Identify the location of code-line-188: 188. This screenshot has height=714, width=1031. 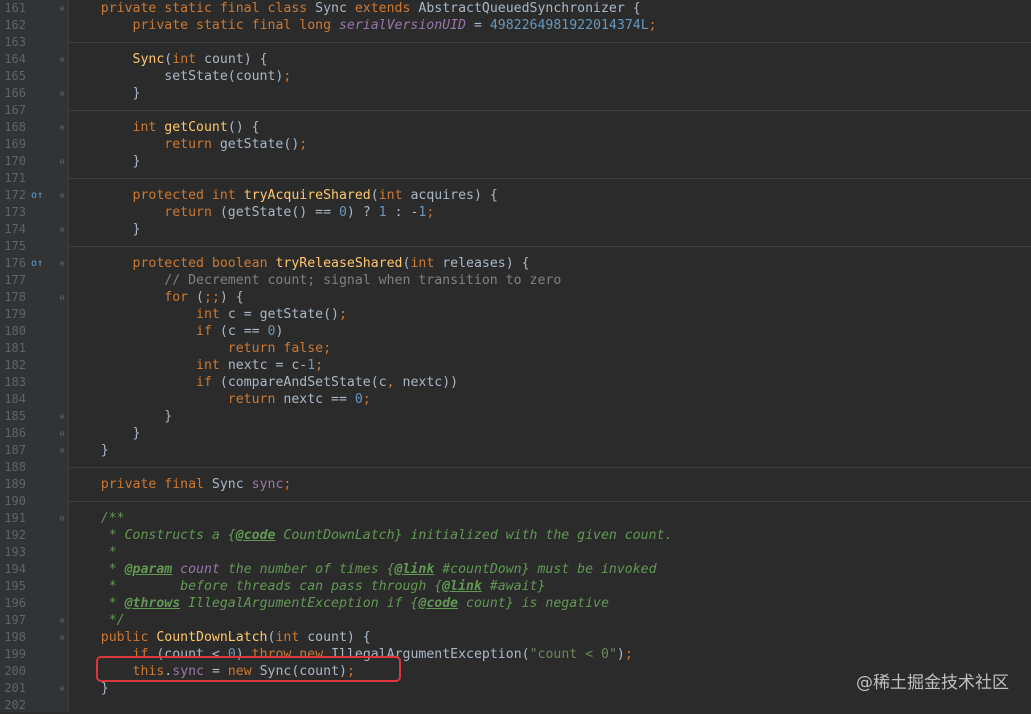
(515, 467).